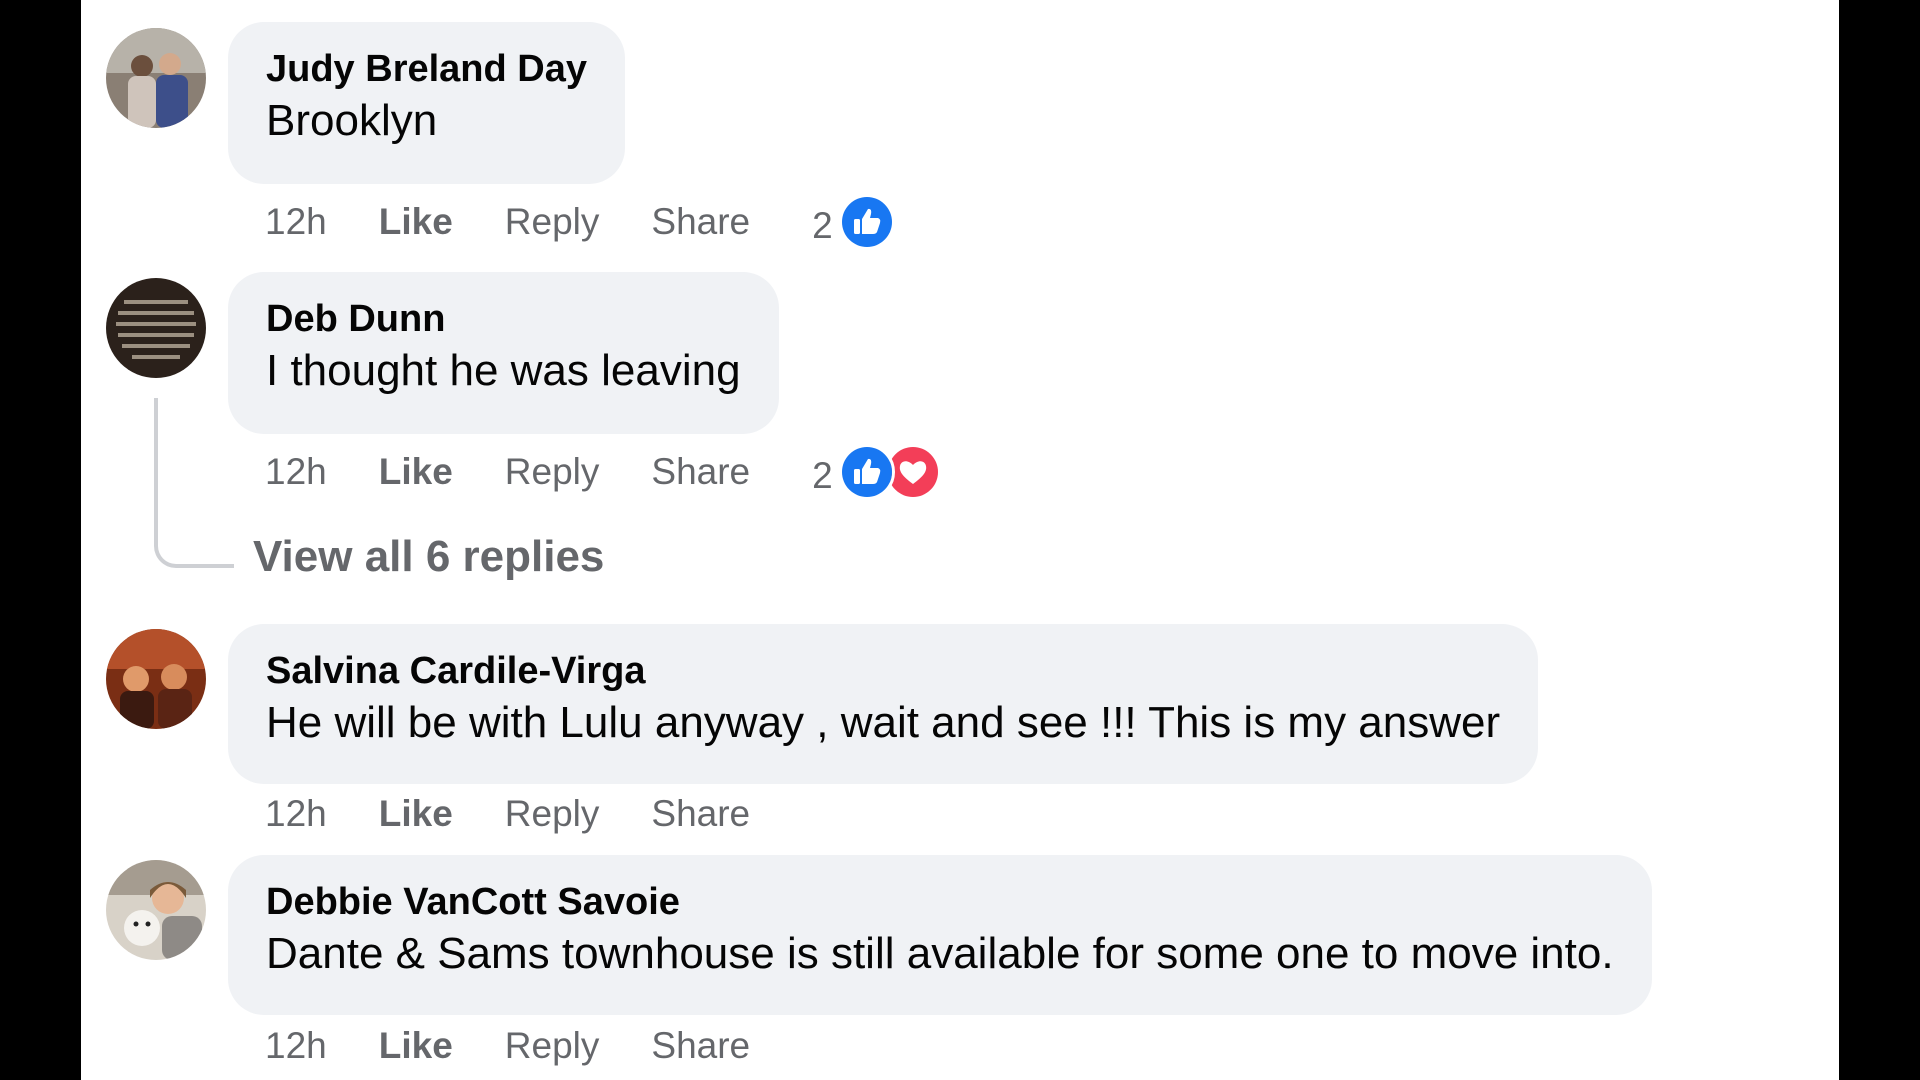  I want to click on comment-bubble: Judy Breland Day Brooklyn, so click(426, 103).